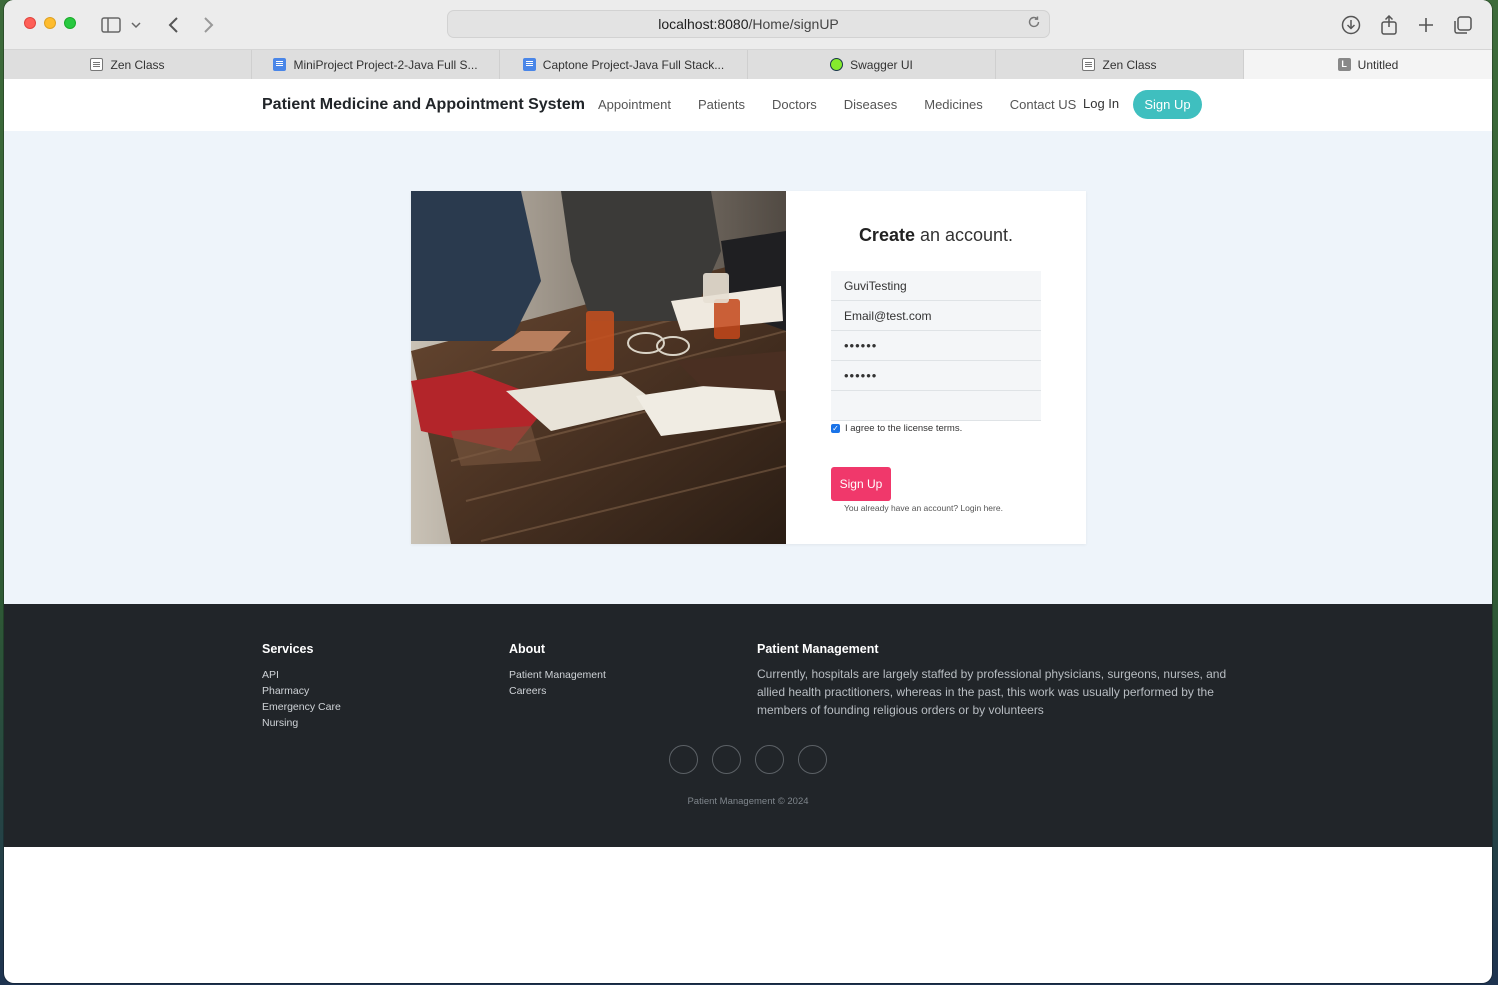 The image size is (1498, 985). Describe the element at coordinates (301, 723) in the screenshot. I see `footer-link-nursing: Nursing` at that location.